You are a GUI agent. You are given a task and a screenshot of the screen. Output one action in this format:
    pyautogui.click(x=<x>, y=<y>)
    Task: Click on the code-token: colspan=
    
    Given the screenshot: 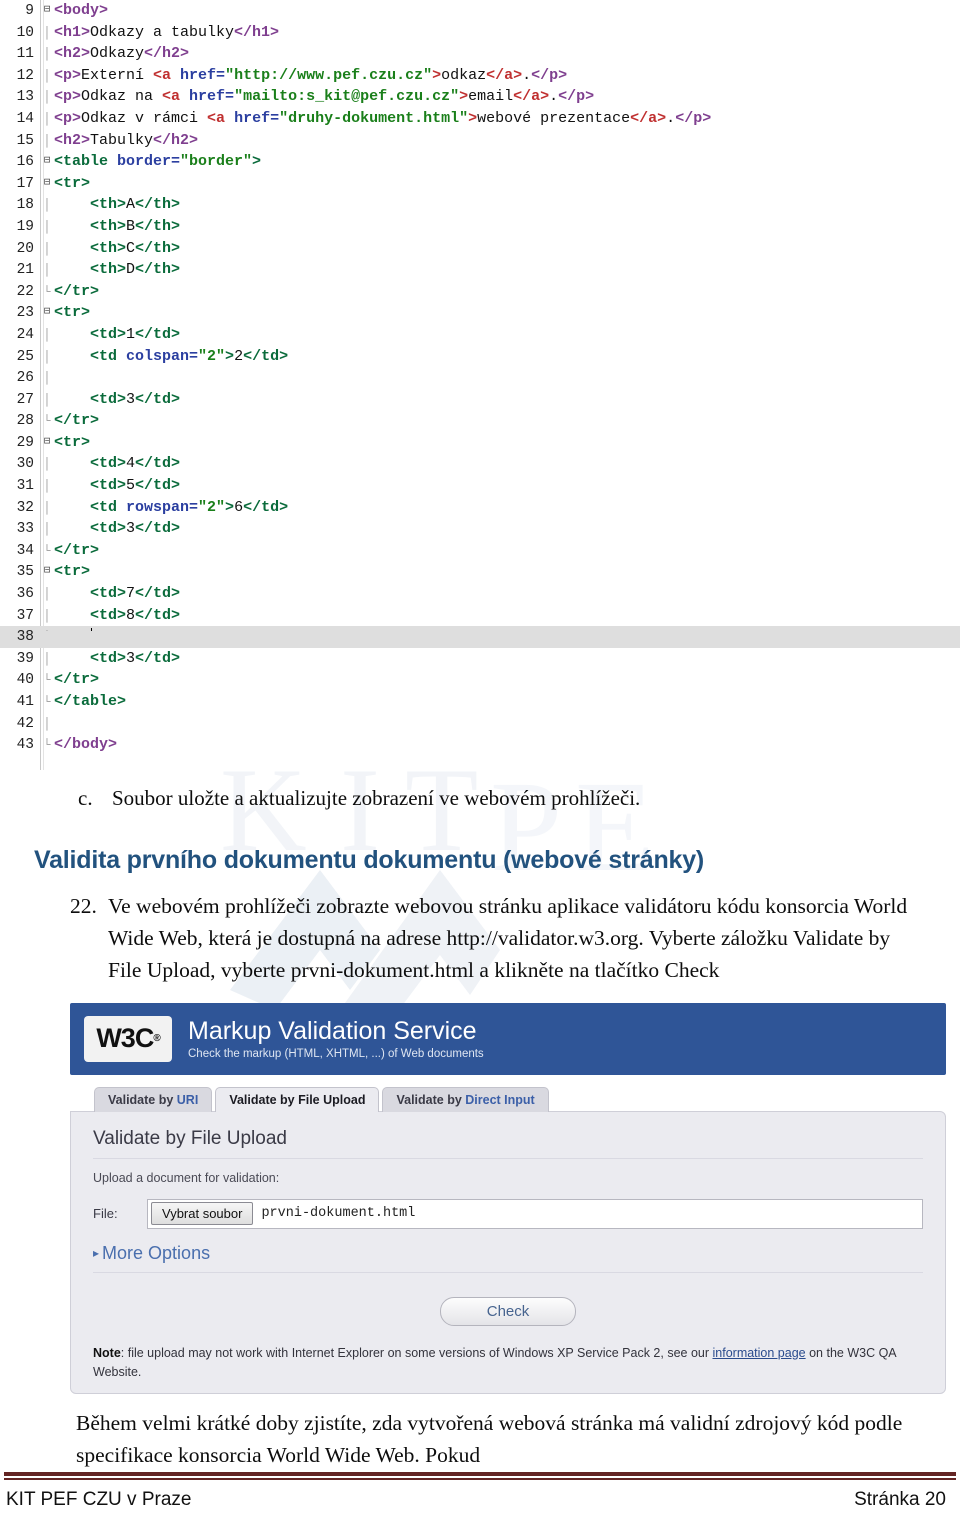 What is the action you would take?
    pyautogui.click(x=162, y=356)
    